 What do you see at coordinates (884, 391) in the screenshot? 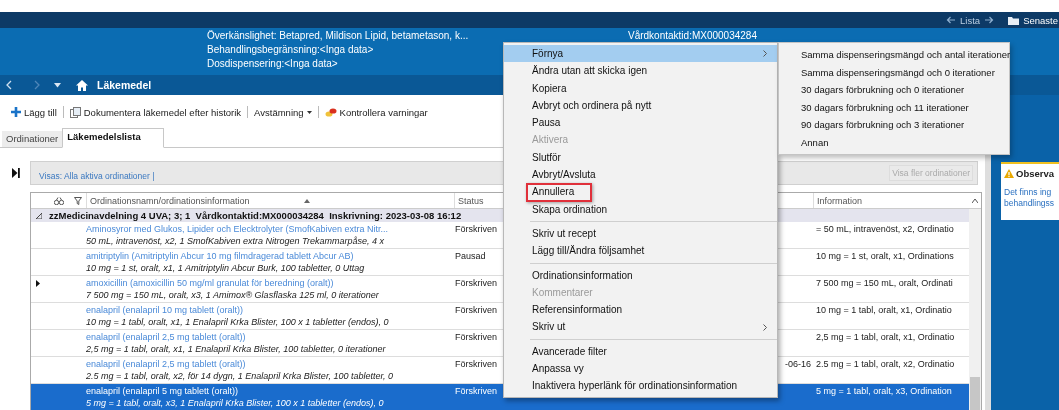
I see `information-cell: 5 mg = 1 tabl, oralt, x3, Ordination` at bounding box center [884, 391].